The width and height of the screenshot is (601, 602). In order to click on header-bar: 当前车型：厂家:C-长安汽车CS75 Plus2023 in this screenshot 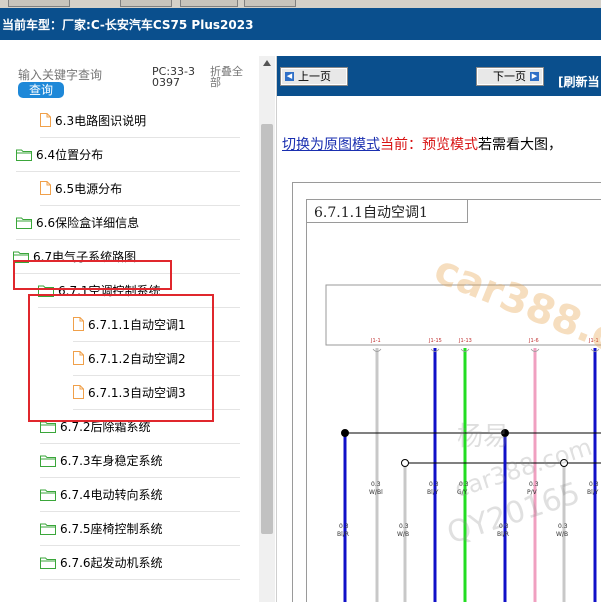, I will do `click(300, 24)`.